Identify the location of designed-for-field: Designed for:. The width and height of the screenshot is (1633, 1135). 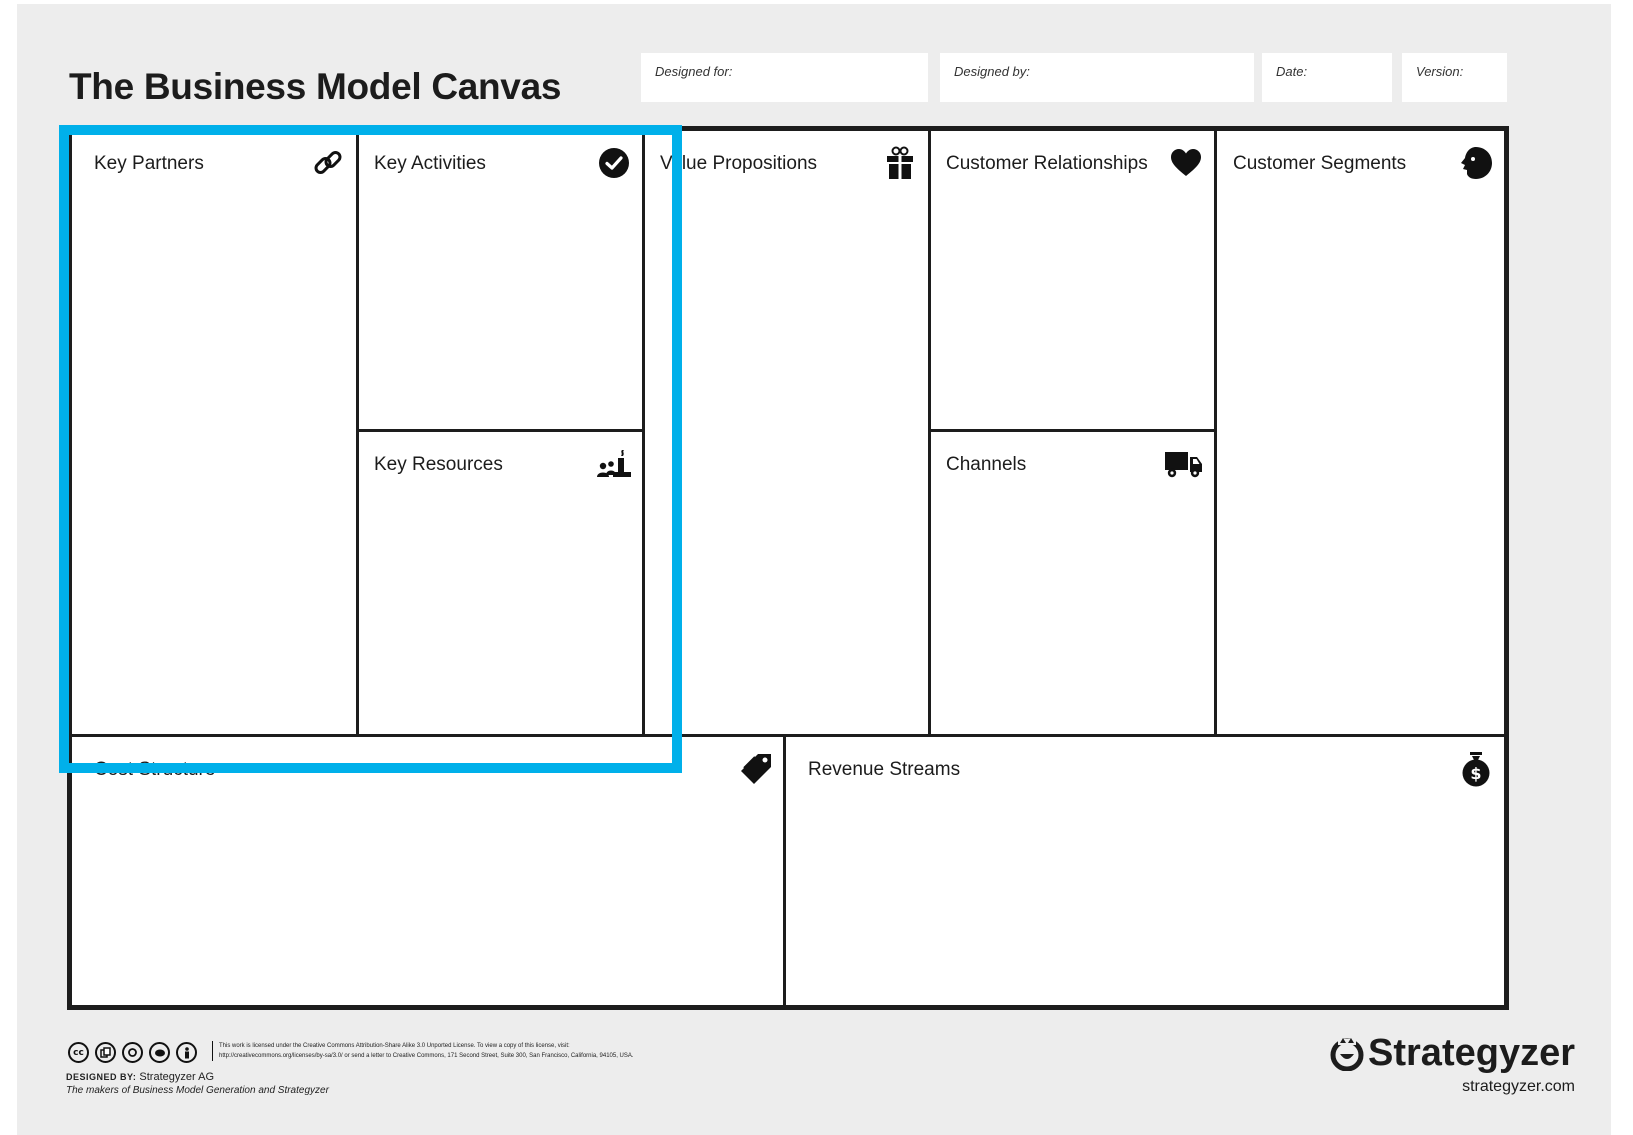
(784, 77).